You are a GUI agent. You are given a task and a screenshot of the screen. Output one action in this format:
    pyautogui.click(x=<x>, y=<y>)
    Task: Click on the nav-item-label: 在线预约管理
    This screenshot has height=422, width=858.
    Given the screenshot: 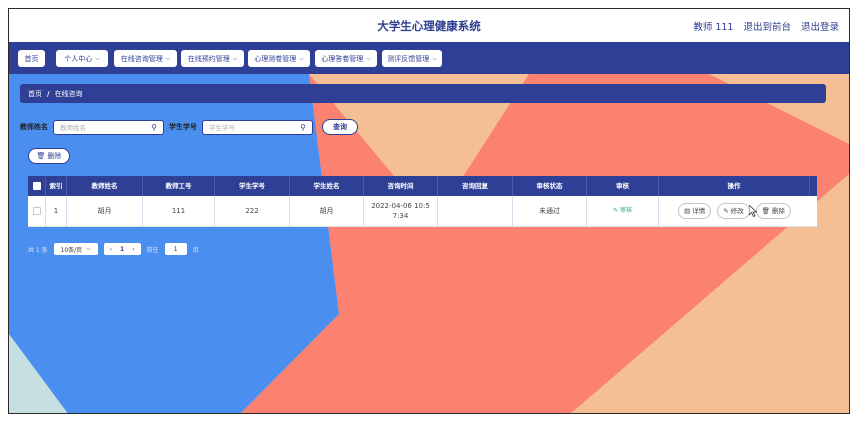 What is the action you would take?
    pyautogui.click(x=208, y=58)
    